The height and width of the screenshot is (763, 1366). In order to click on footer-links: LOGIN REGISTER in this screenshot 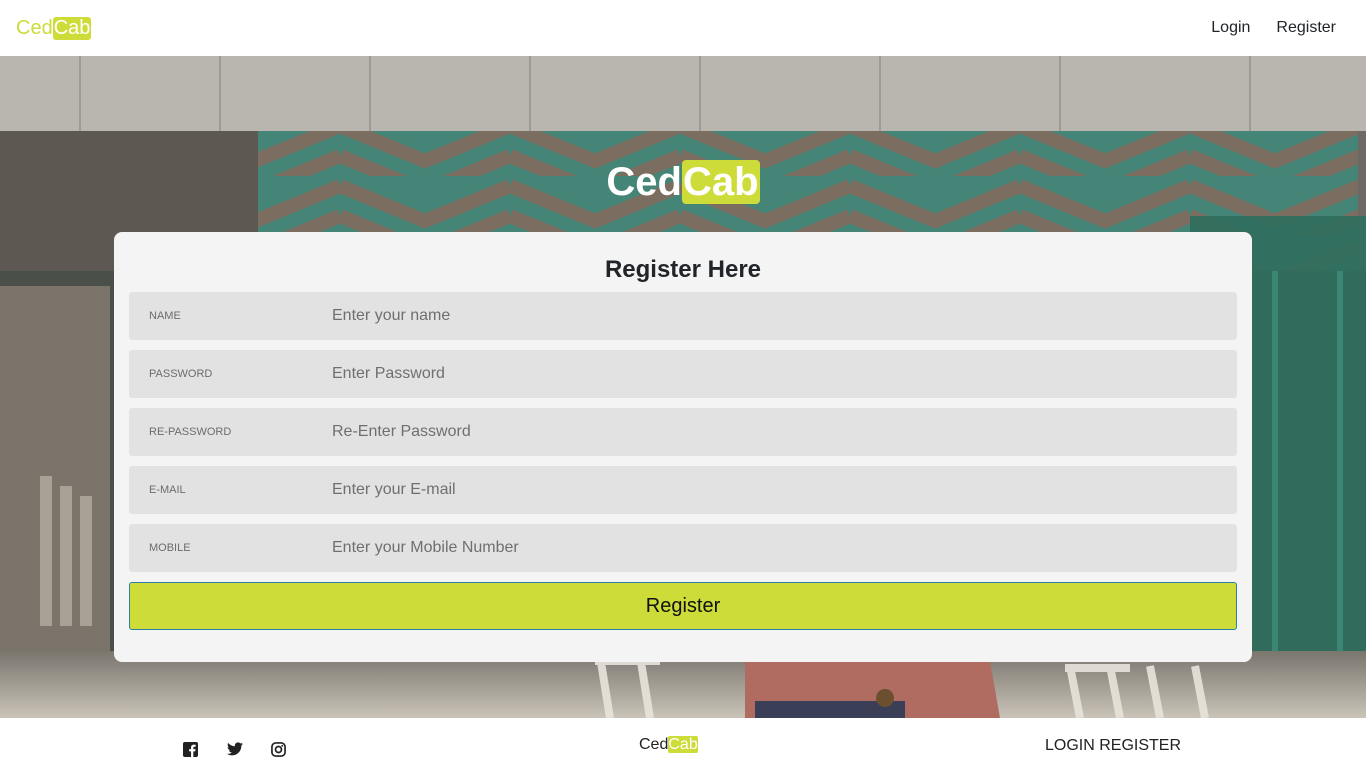, I will do `click(1113, 746)`.